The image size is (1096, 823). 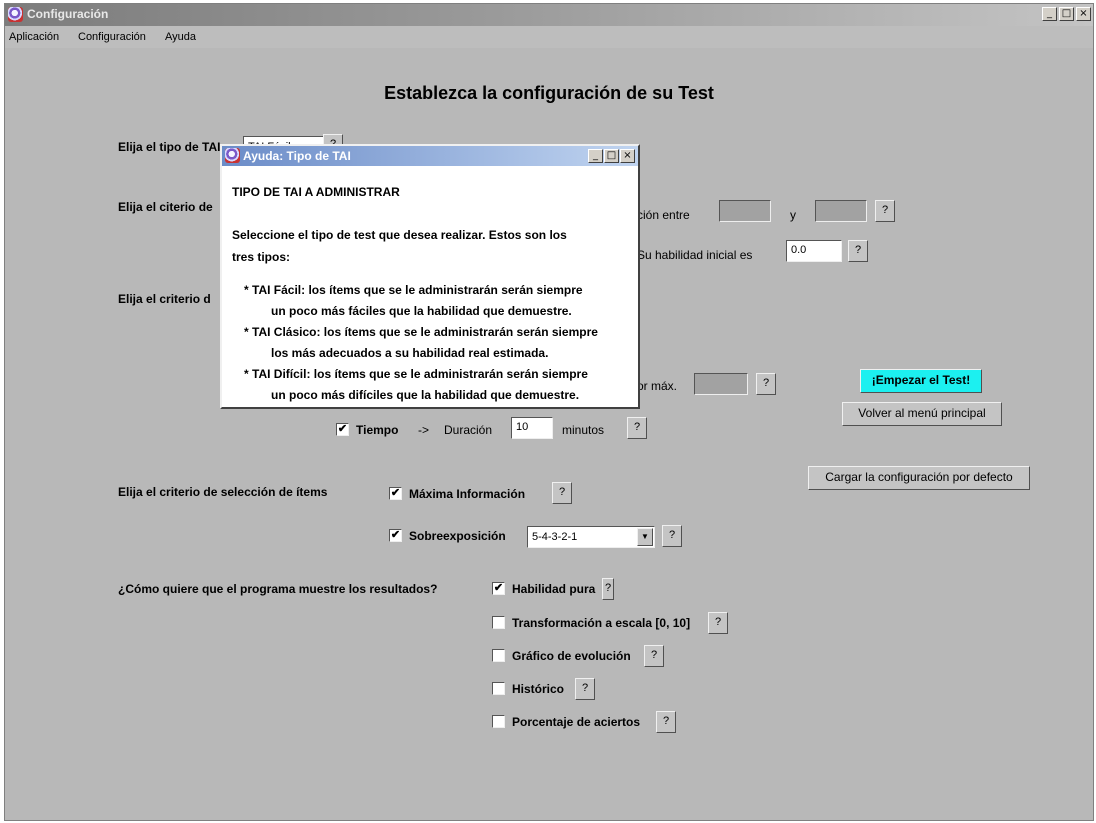 I want to click on page-title: Establezca la configuración de su Test, so click(x=549, y=93).